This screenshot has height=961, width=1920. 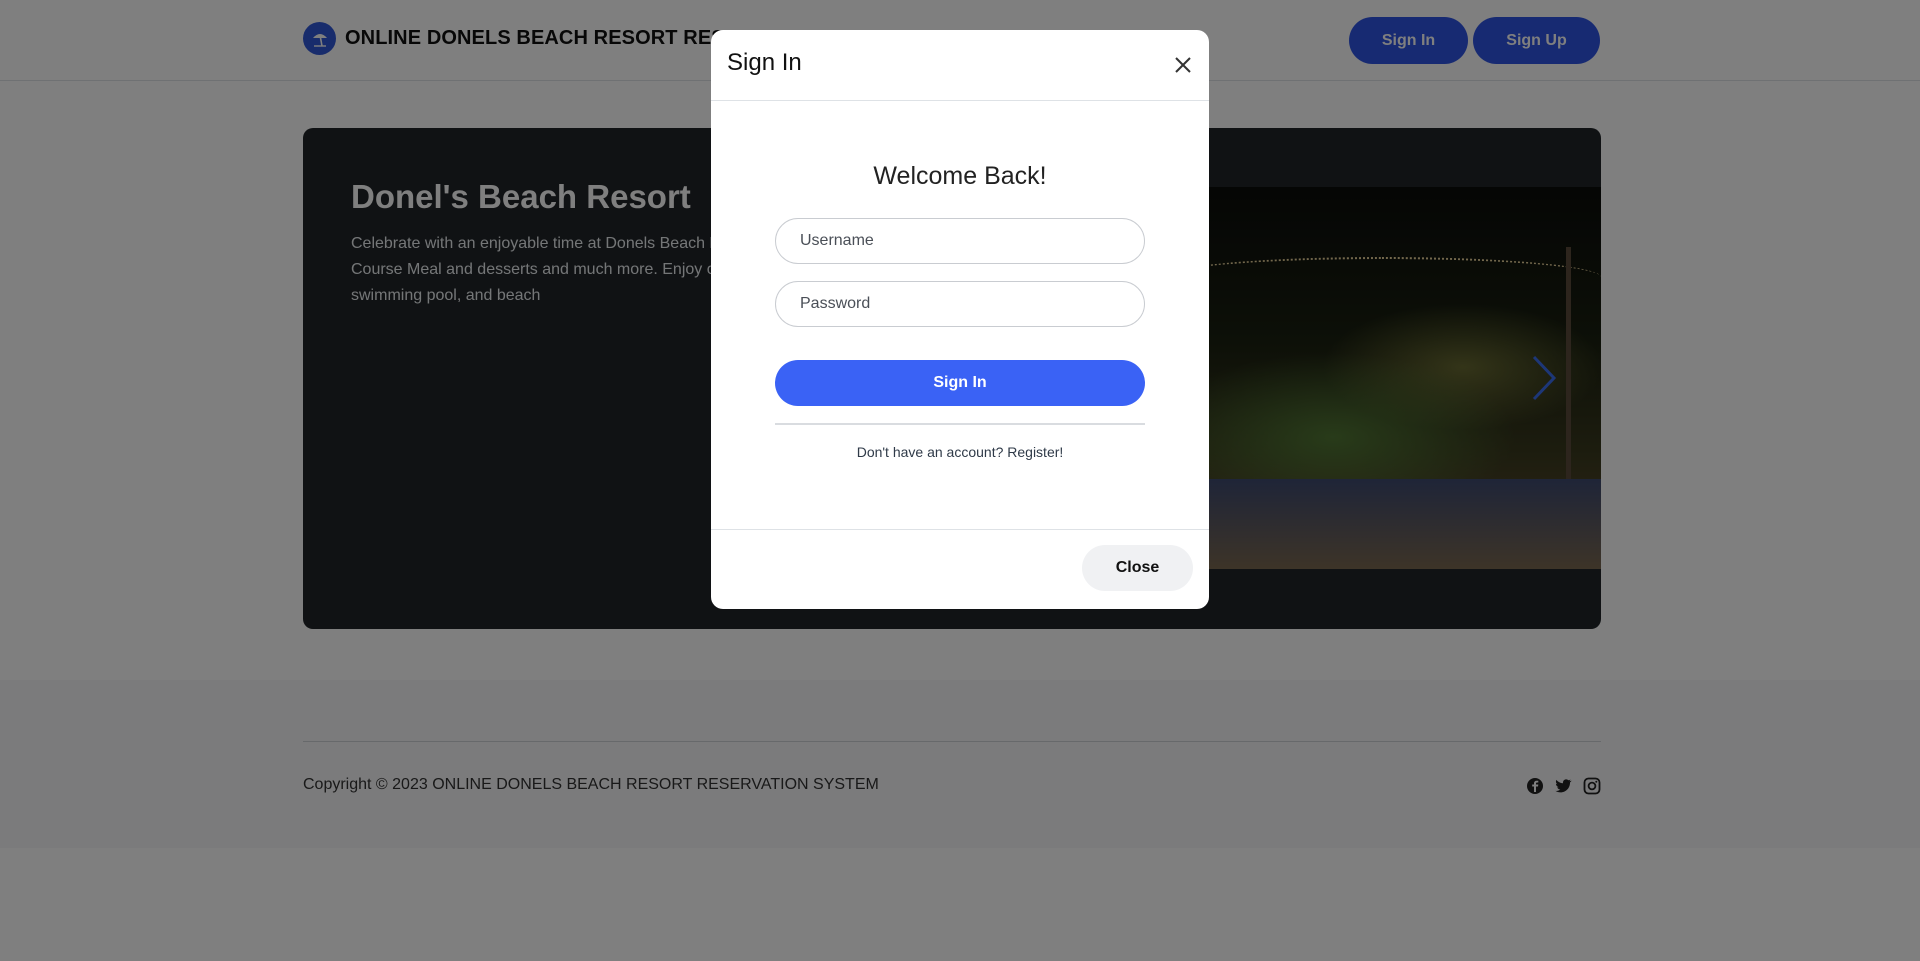 What do you see at coordinates (1183, 65) in the screenshot?
I see `close-icon` at bounding box center [1183, 65].